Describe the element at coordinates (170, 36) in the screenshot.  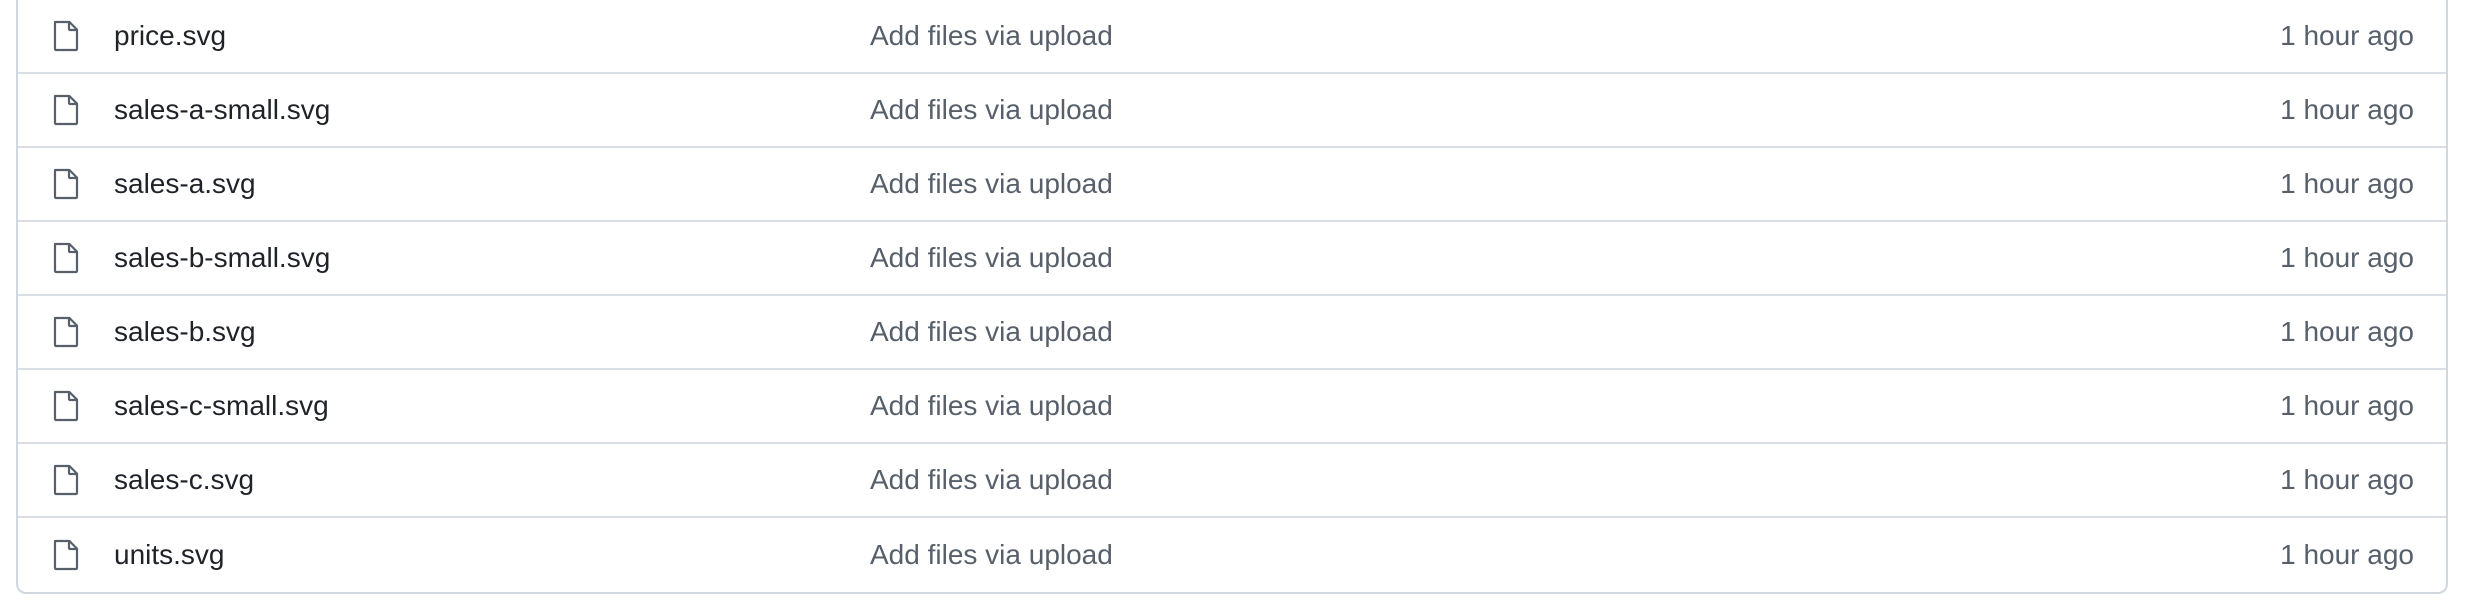
I see `file-name-link: price.svg` at that location.